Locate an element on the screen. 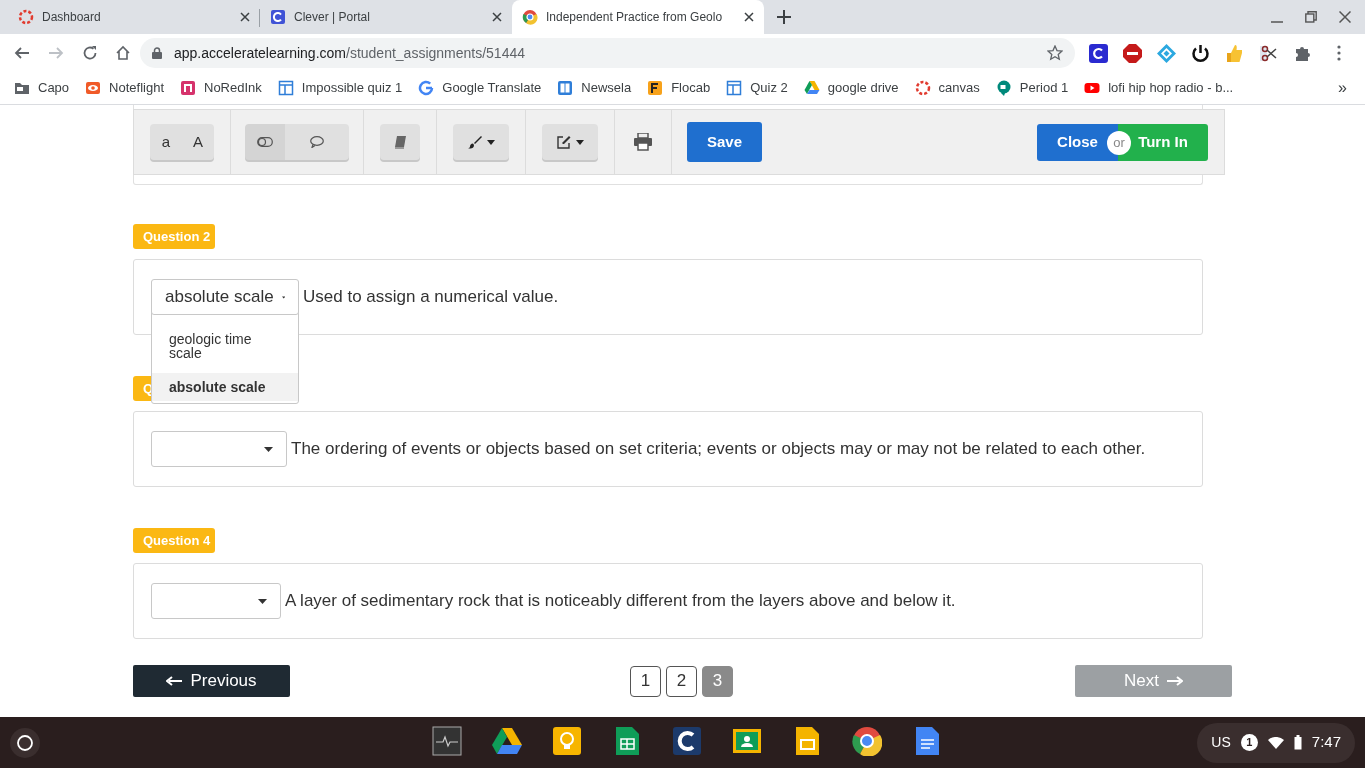 This screenshot has height=768, width=1365. browser-tab: Independent Practice from Geolo is located at coordinates (638, 17).